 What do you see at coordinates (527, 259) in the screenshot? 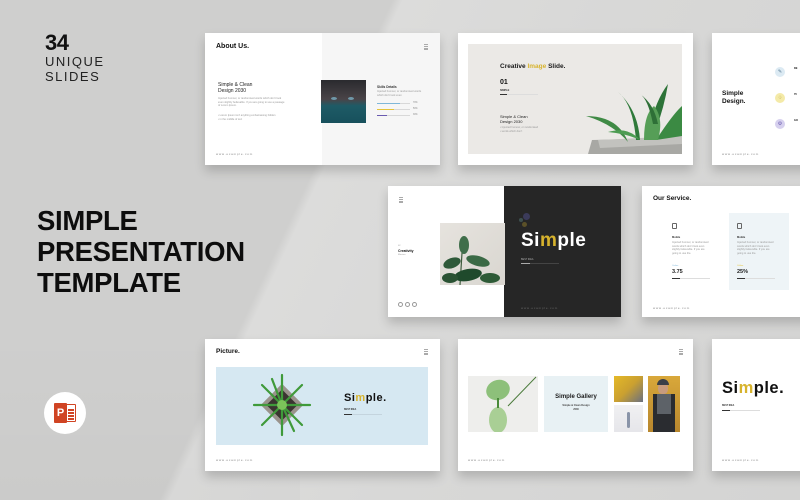
I see `cover-tagline: BEST IDEA` at bounding box center [527, 259].